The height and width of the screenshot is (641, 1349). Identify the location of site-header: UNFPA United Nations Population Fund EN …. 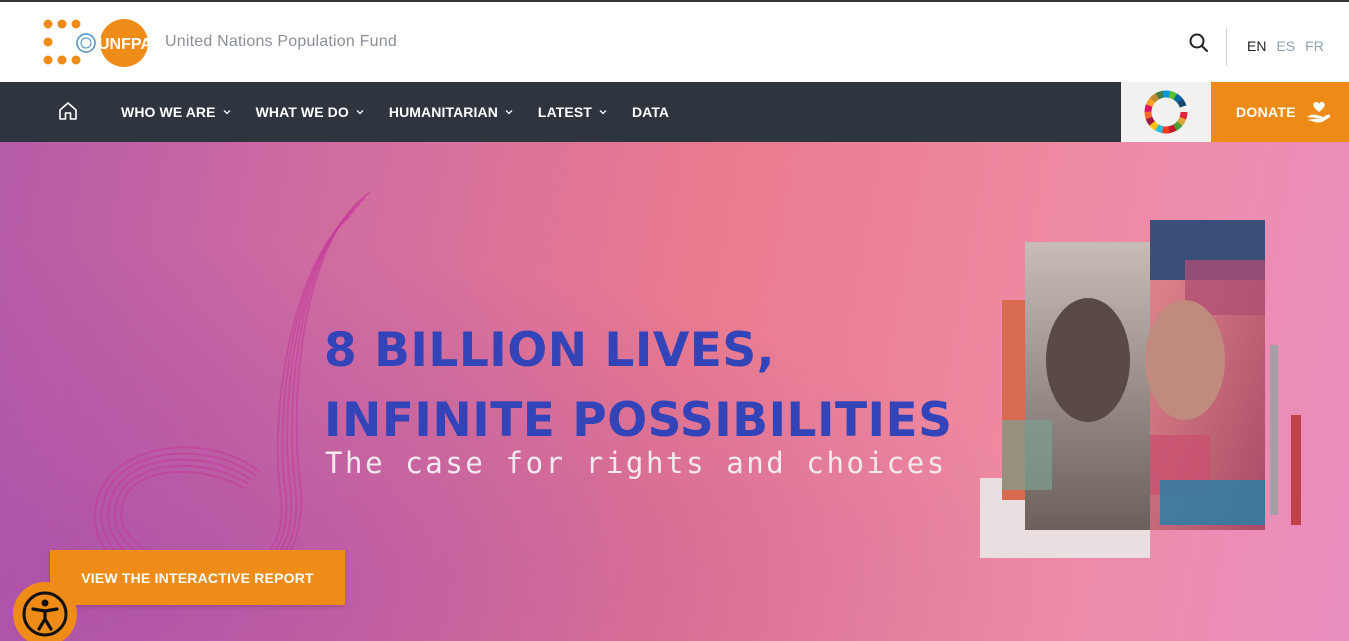
(674, 41).